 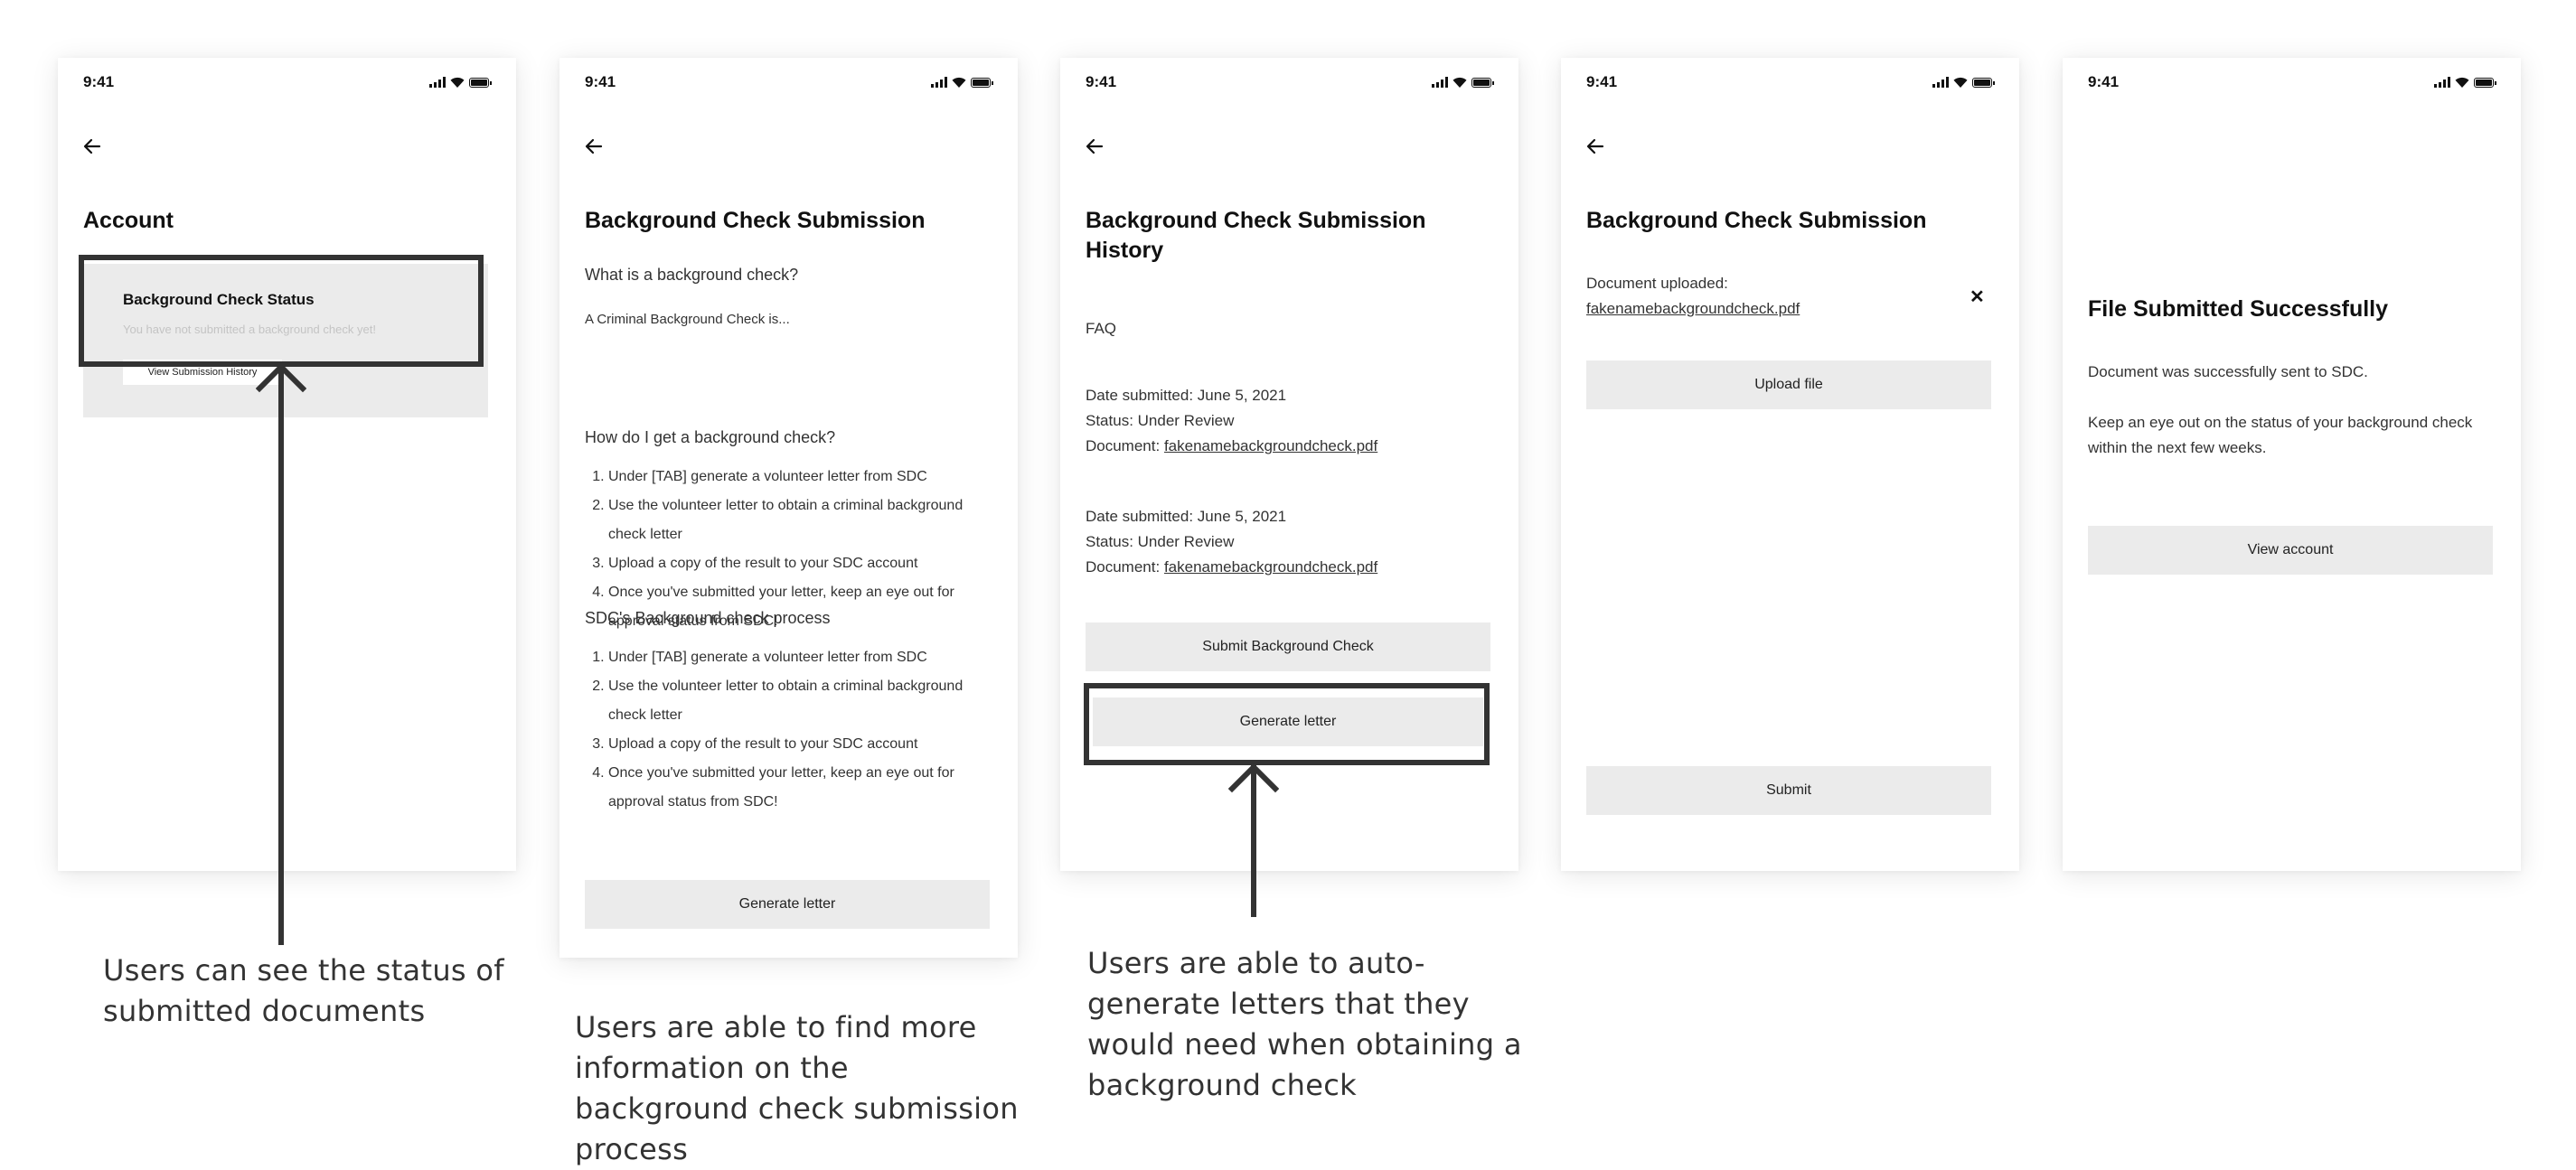 I want to click on success-message: Document was successfully sent to SDC., so click(x=2228, y=371).